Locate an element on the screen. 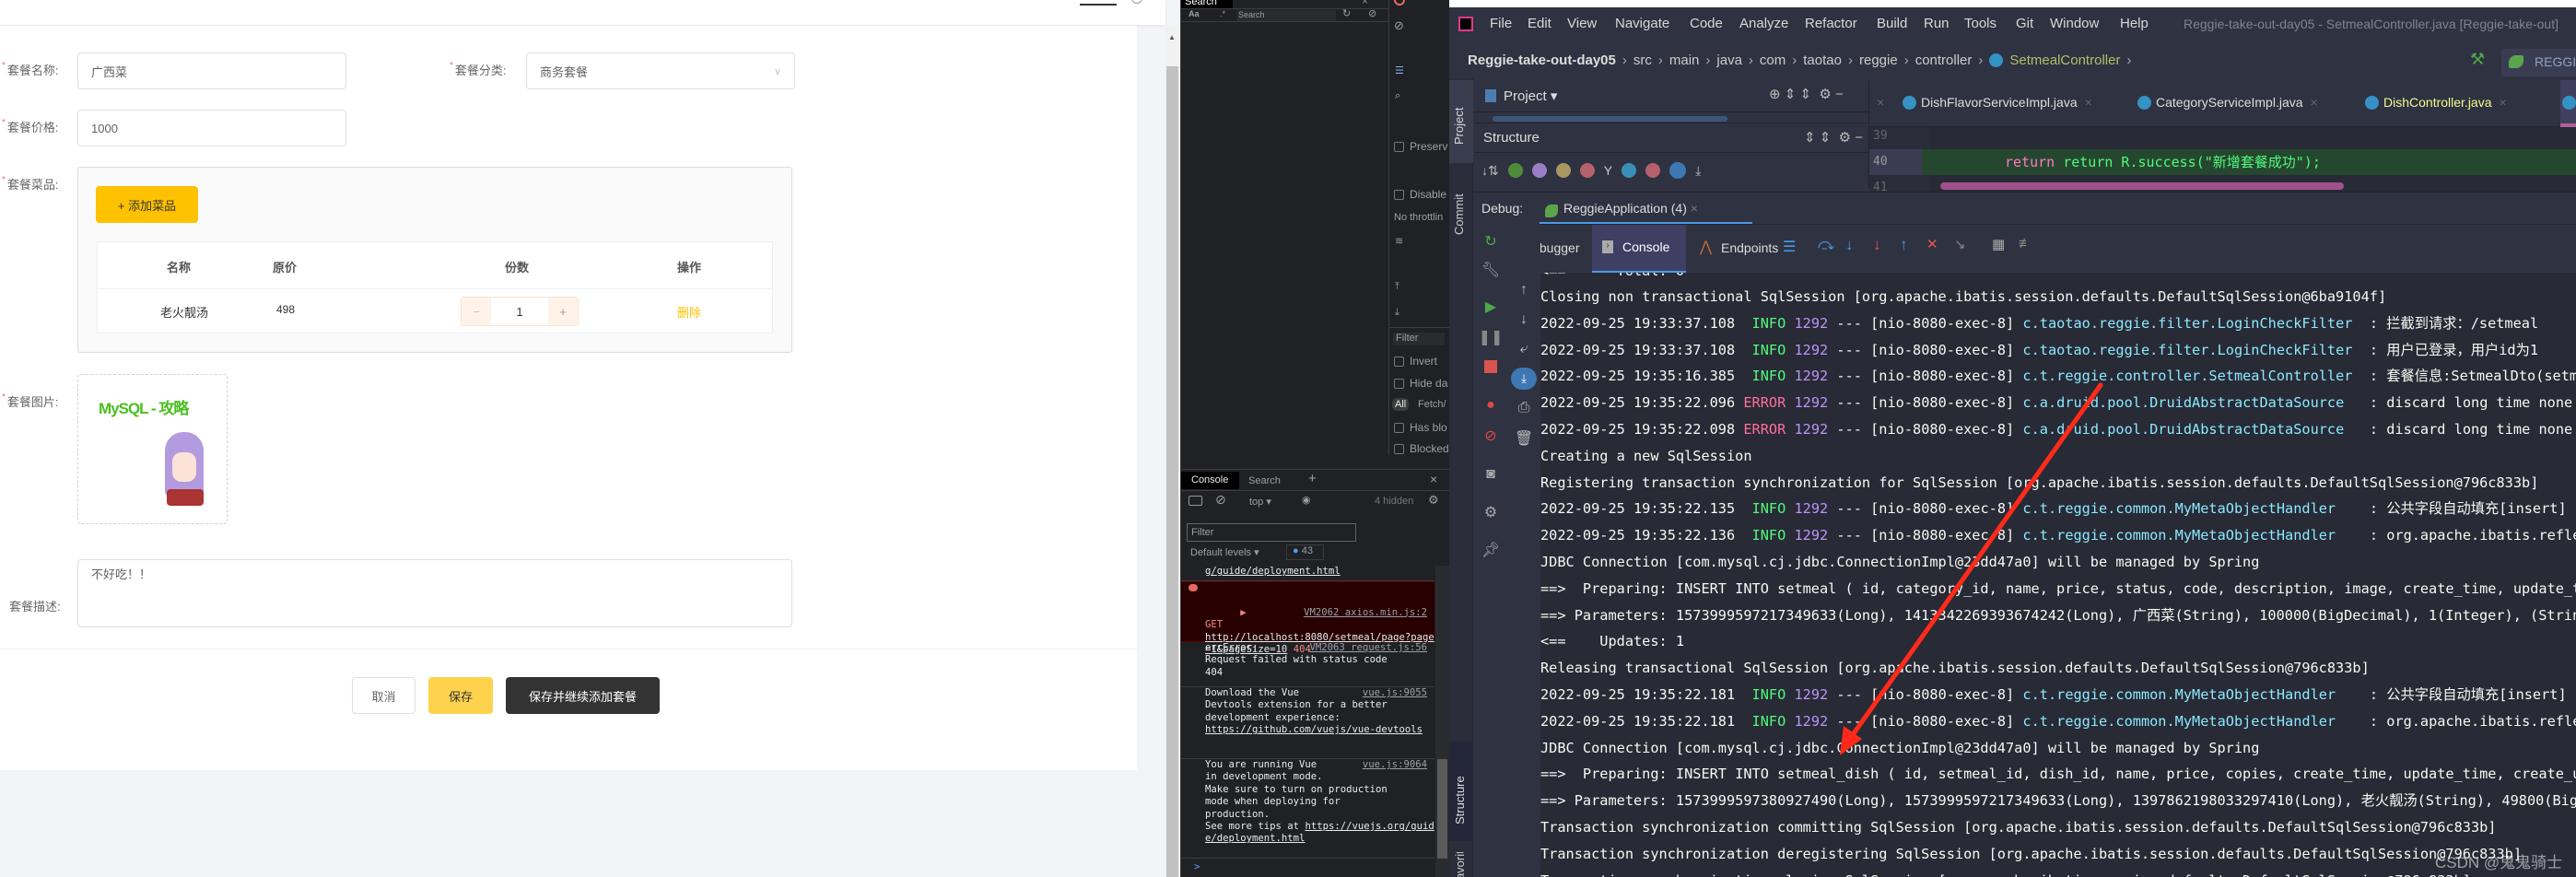 The width and height of the screenshot is (2576, 877). record-icon is located at coordinates (1399, 3).